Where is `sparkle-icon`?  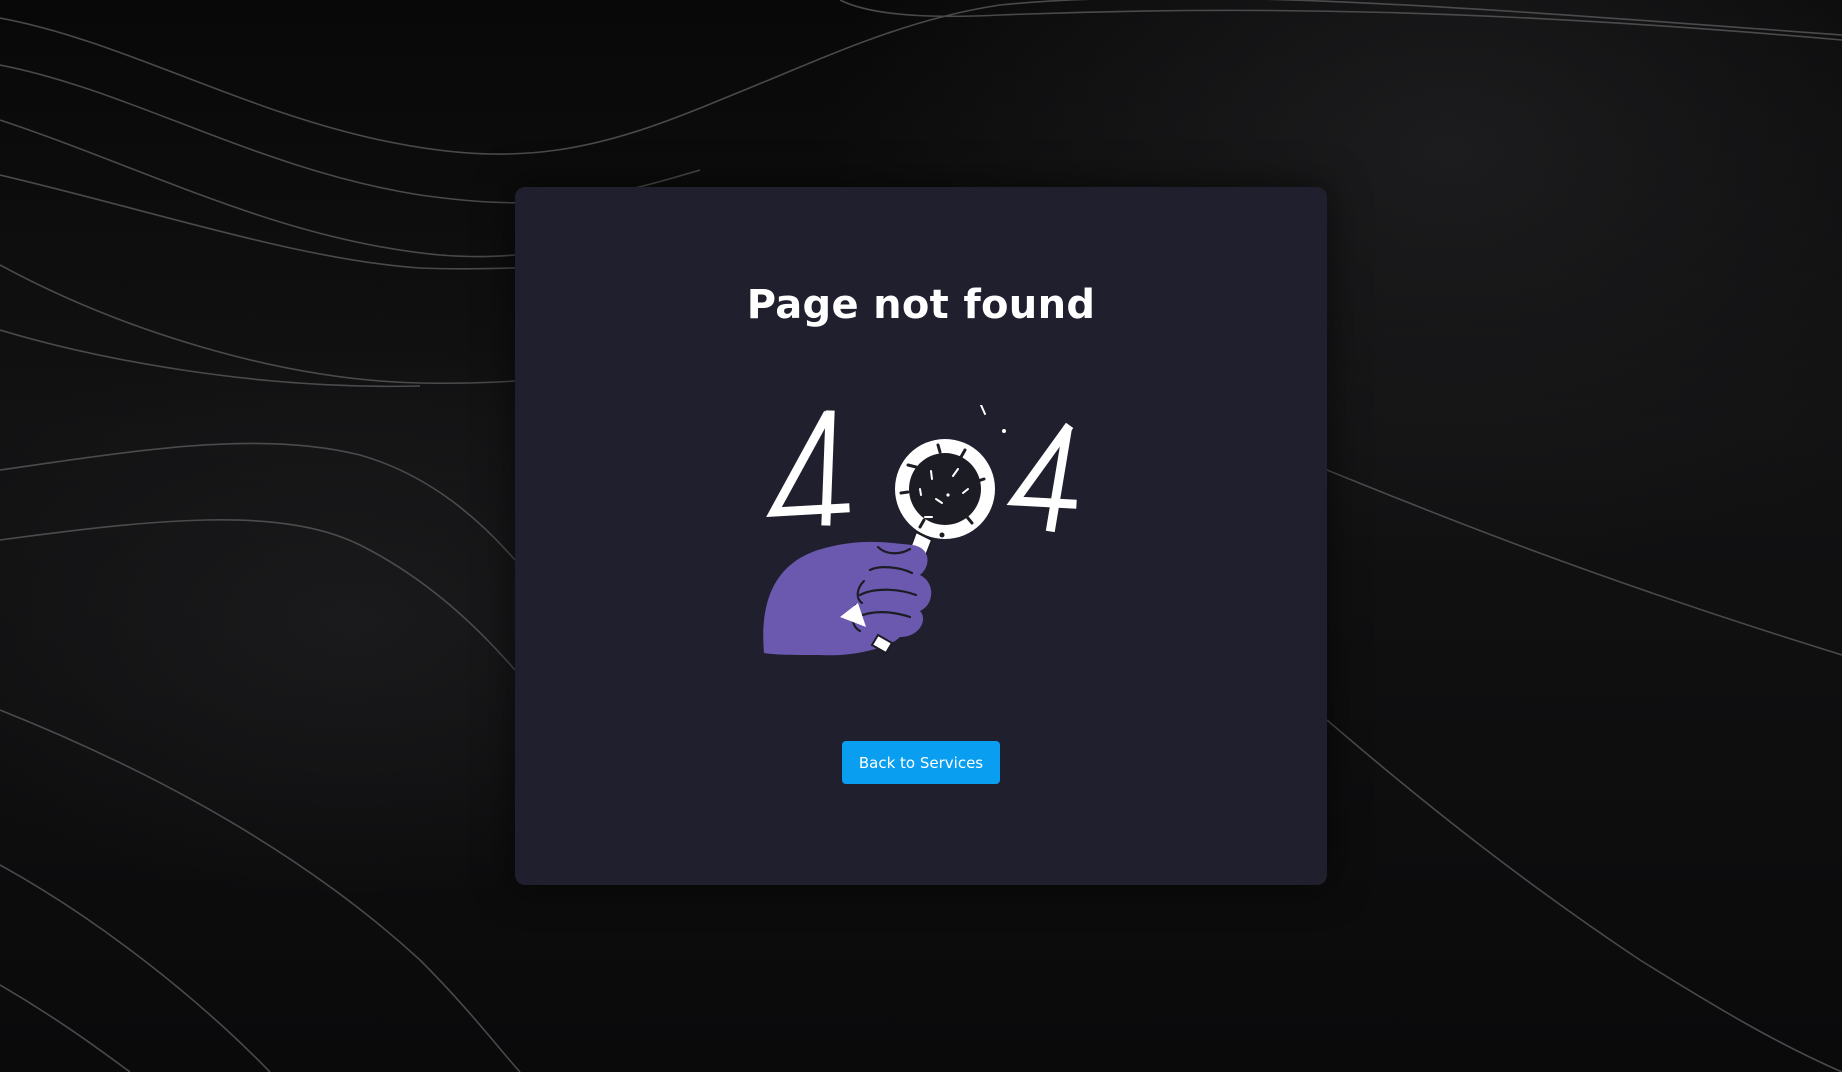 sparkle-icon is located at coordinates (983, 410).